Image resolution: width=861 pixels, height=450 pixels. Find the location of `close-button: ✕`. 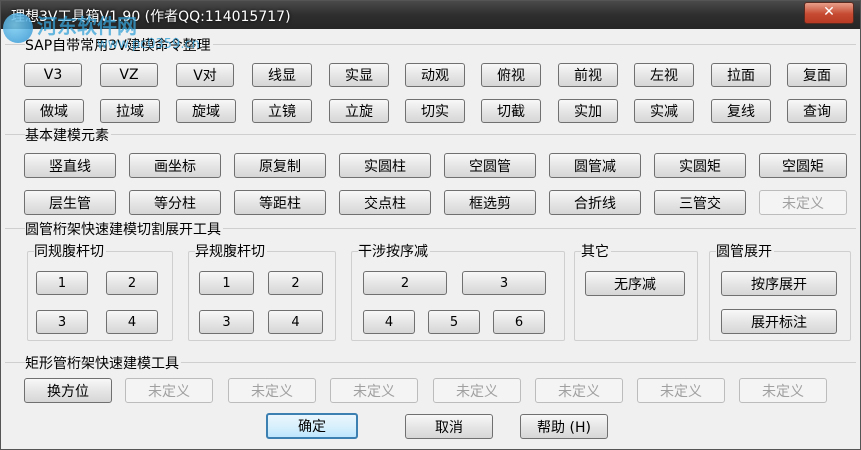

close-button: ✕ is located at coordinates (829, 13).